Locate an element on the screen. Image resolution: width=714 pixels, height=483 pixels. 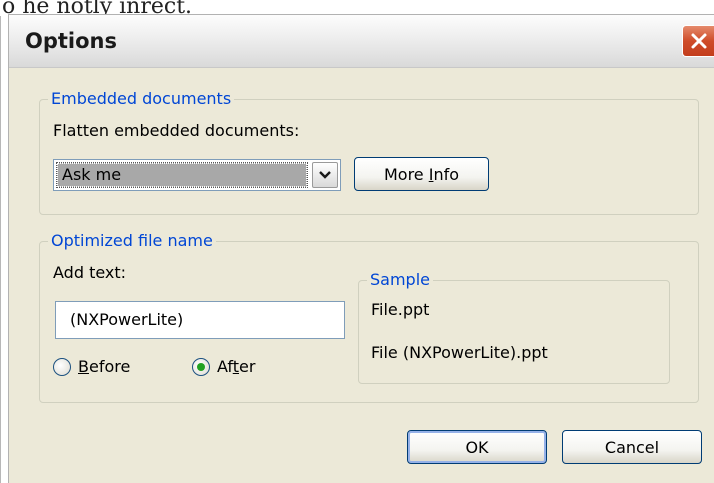
more-info-button: More Info is located at coordinates (421, 174).